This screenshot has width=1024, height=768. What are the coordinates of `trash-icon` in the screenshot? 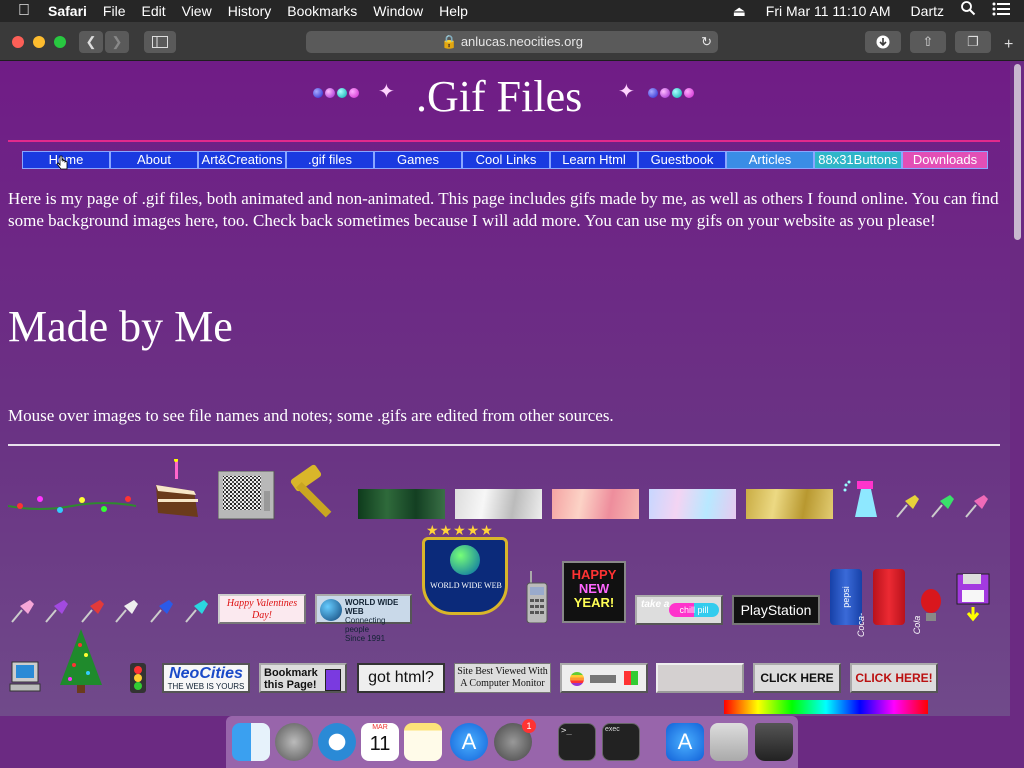 It's located at (774, 742).